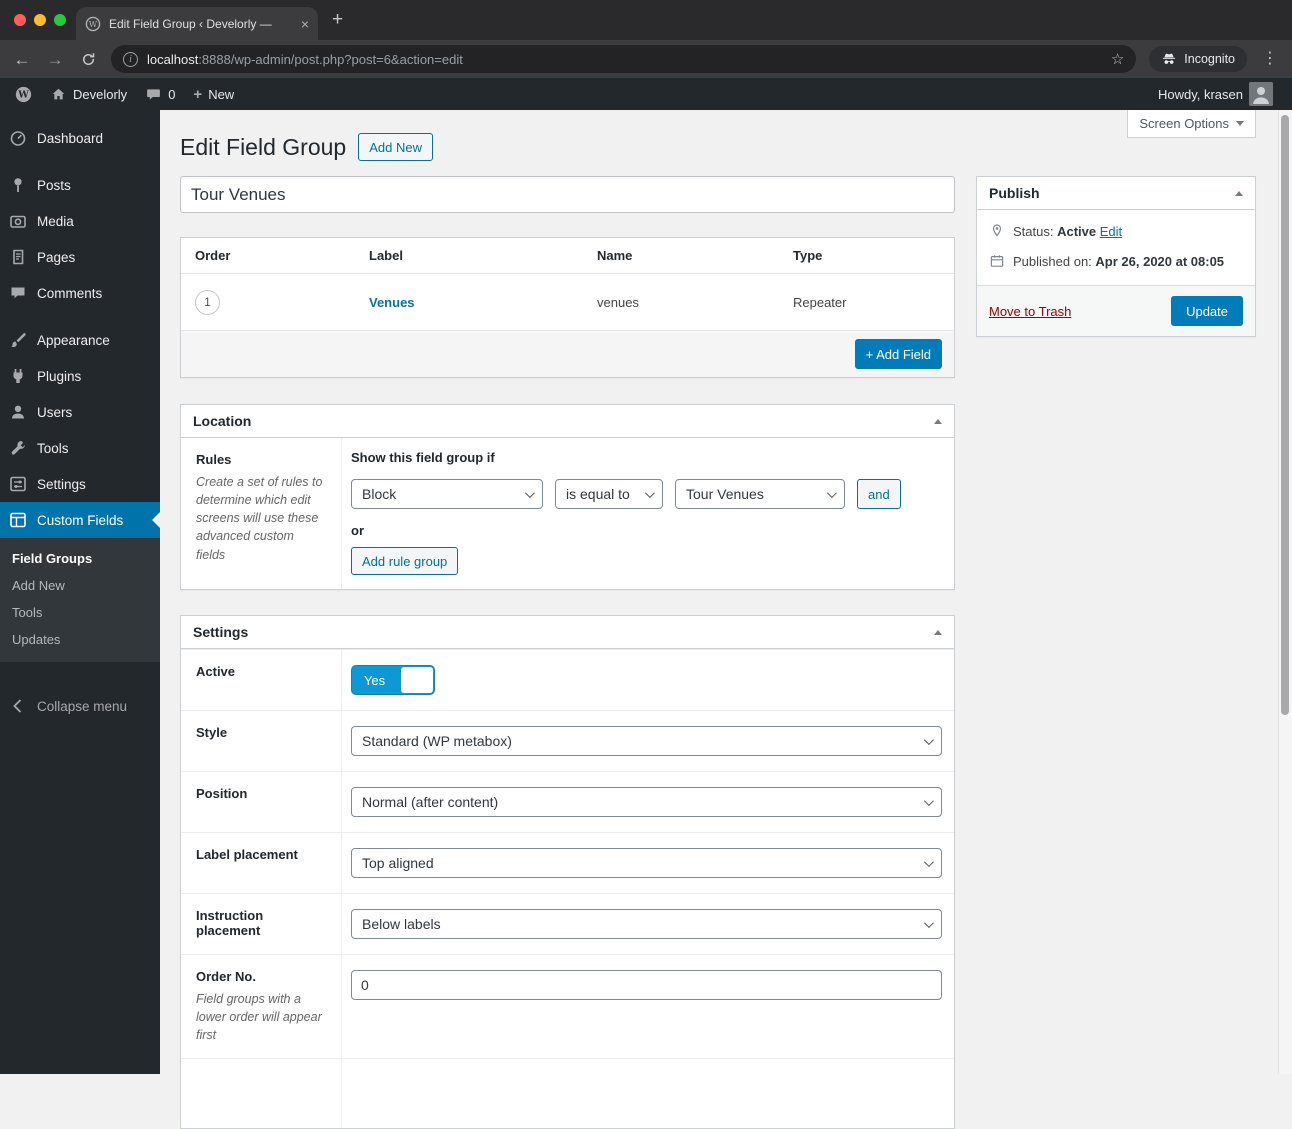  I want to click on sidebar-item-settings: Settings, so click(80, 484).